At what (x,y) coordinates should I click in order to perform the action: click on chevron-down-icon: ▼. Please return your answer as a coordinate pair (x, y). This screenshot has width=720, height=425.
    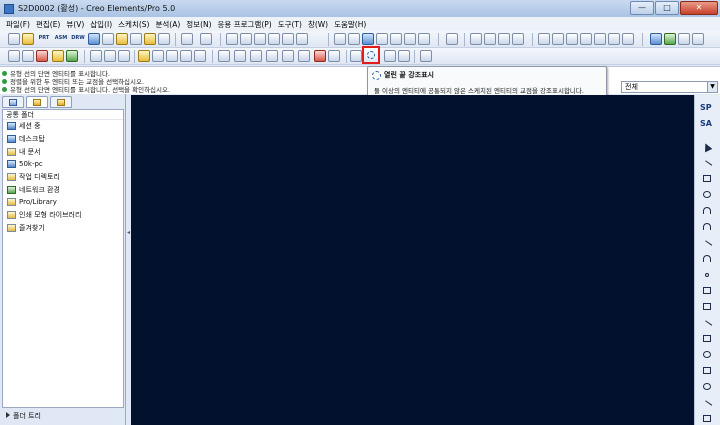
    Looking at the image, I should click on (712, 87).